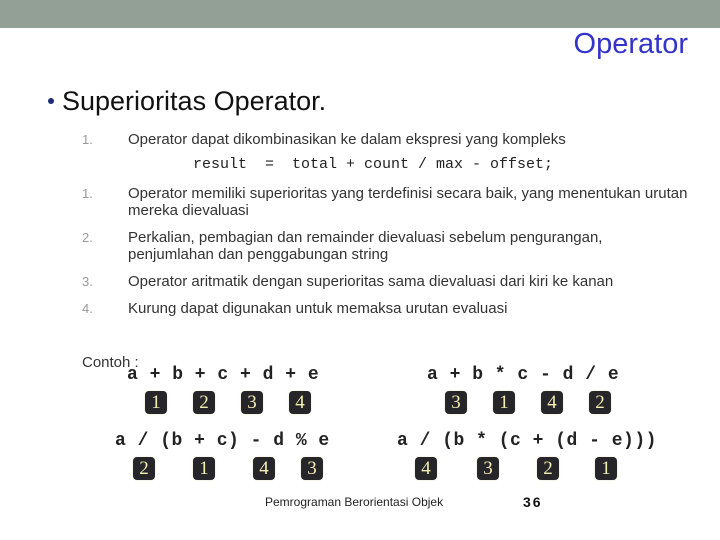 Image resolution: width=720 pixels, height=540 pixels. I want to click on page-number: 36, so click(533, 502).